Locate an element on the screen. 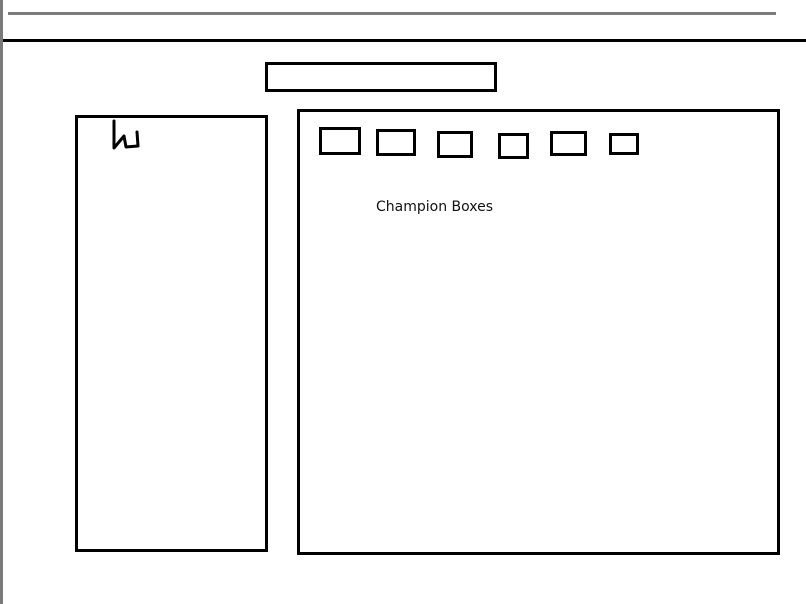 This screenshot has height=604, width=806. top-input-placeholder is located at coordinates (381, 77).